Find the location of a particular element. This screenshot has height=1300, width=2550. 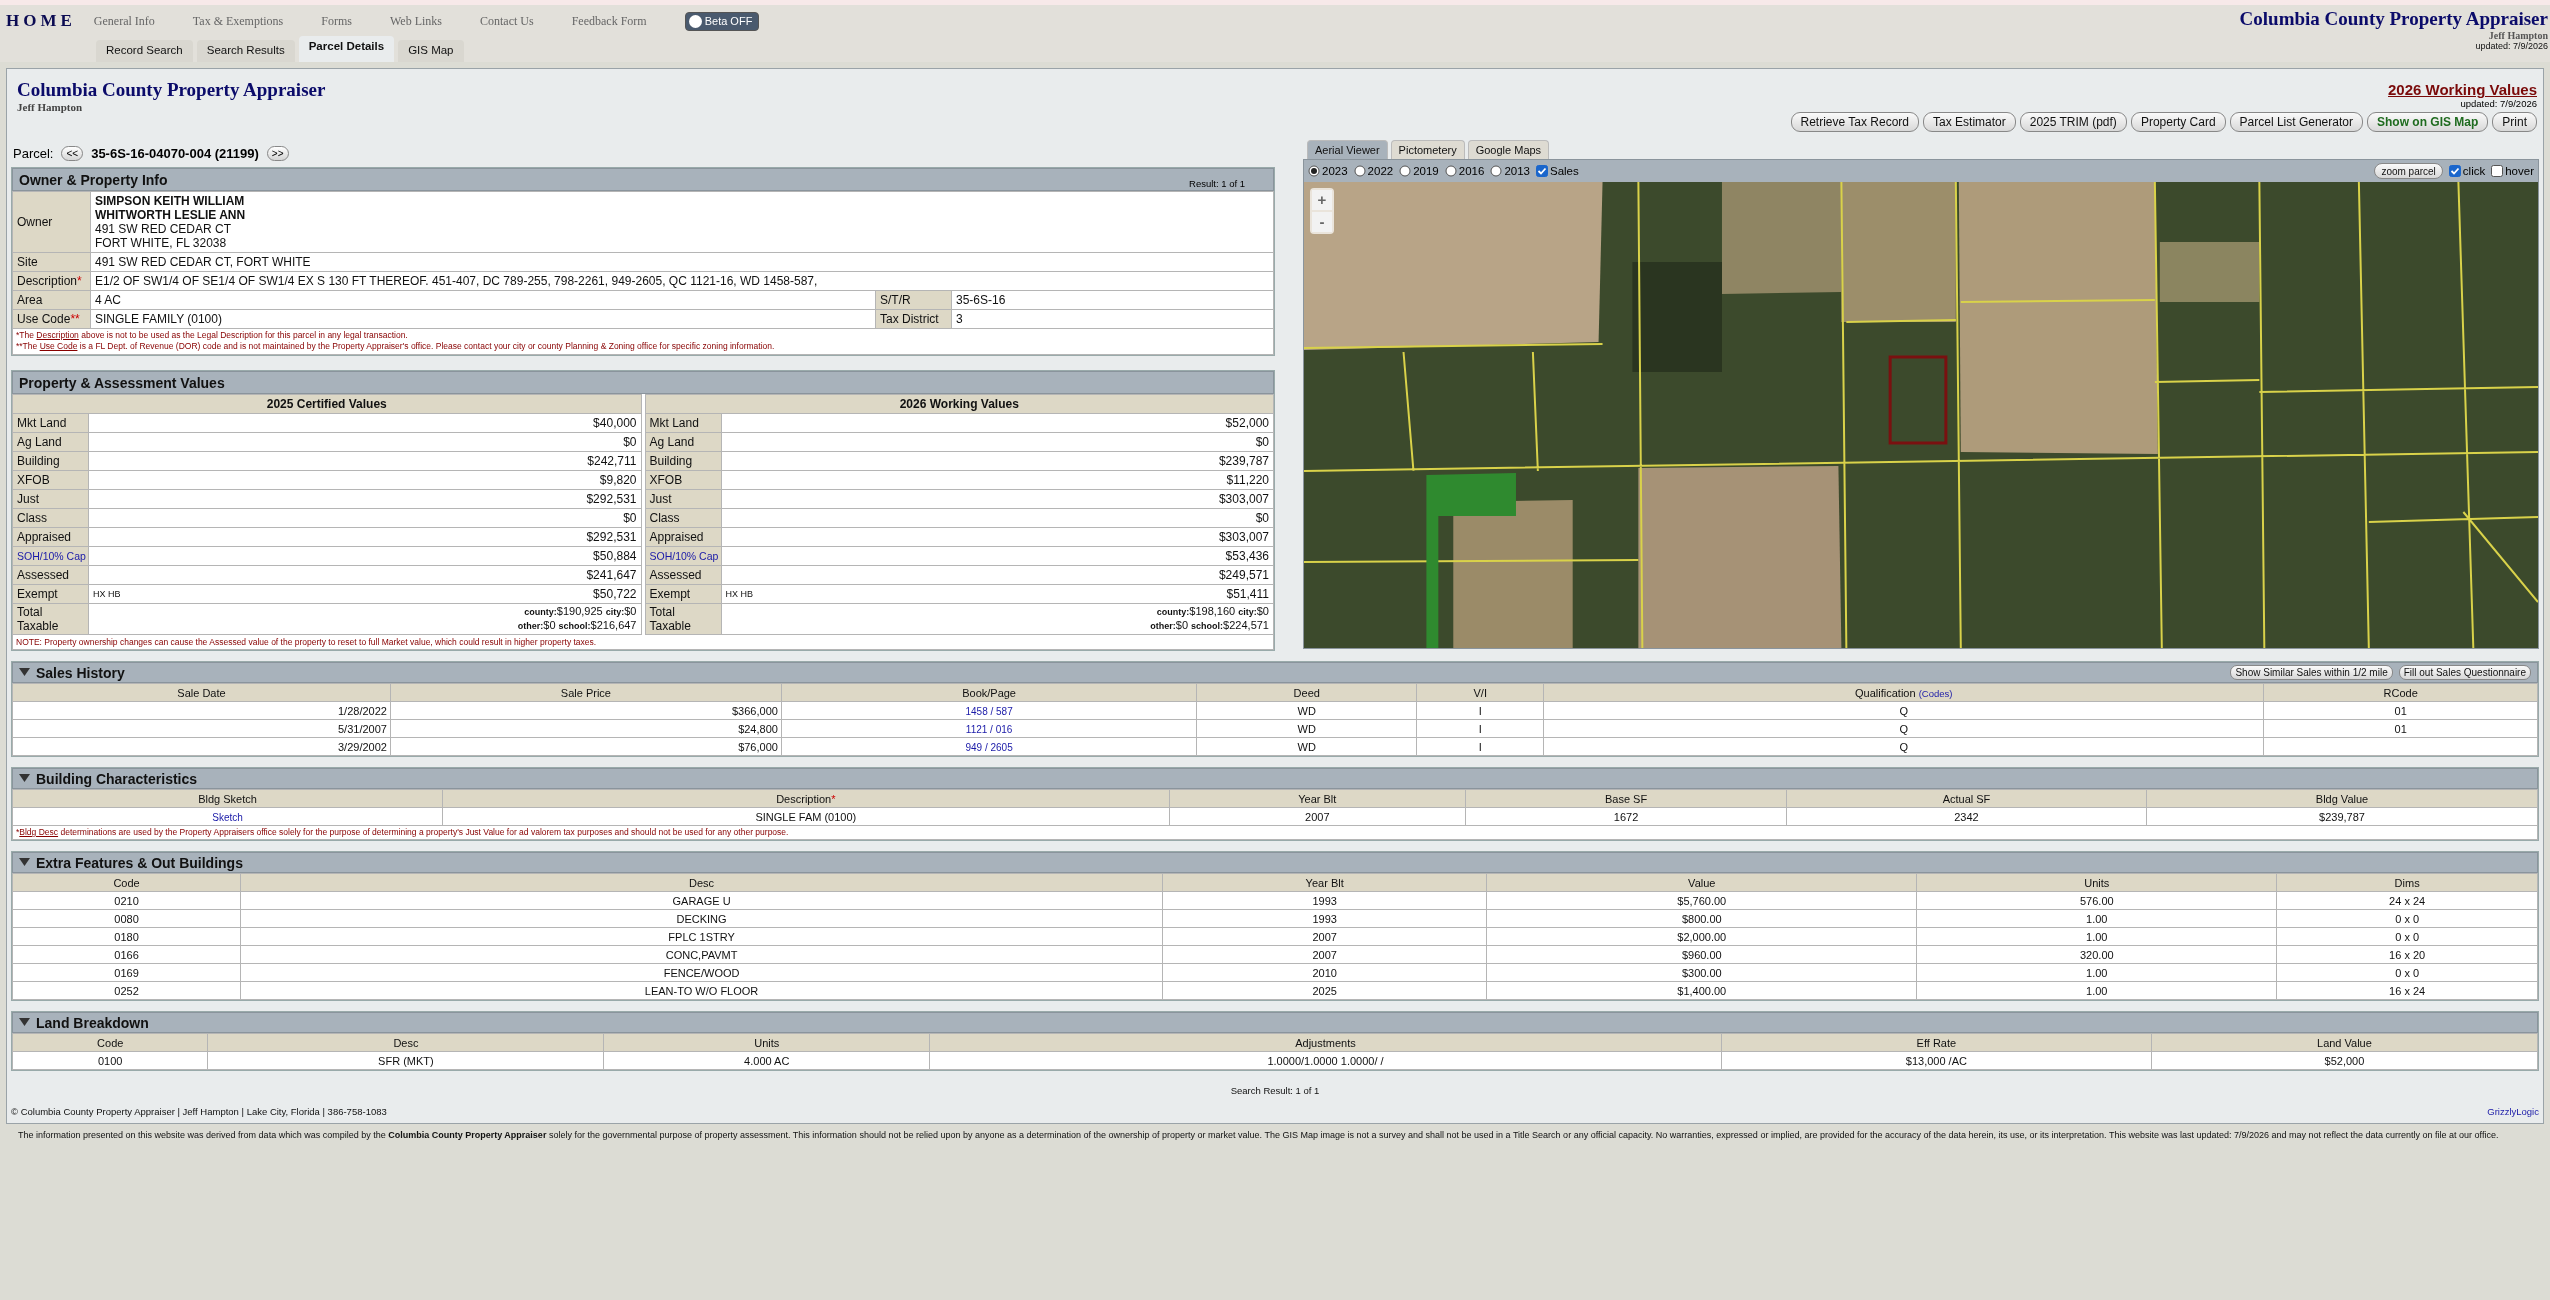

action-button: Retrieve Tax Record is located at coordinates (1855, 122).